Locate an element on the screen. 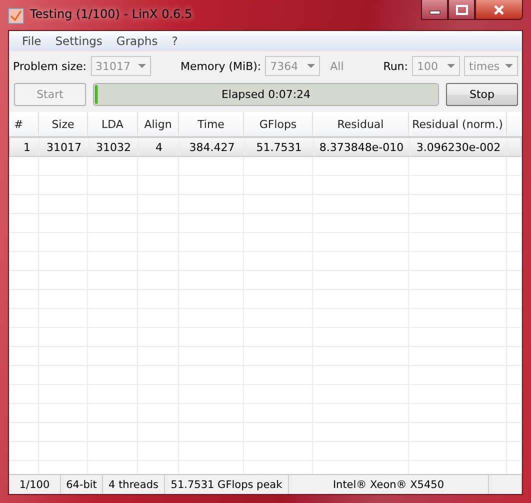 Image resolution: width=531 pixels, height=503 pixels. maximize-icon is located at coordinates (462, 9).